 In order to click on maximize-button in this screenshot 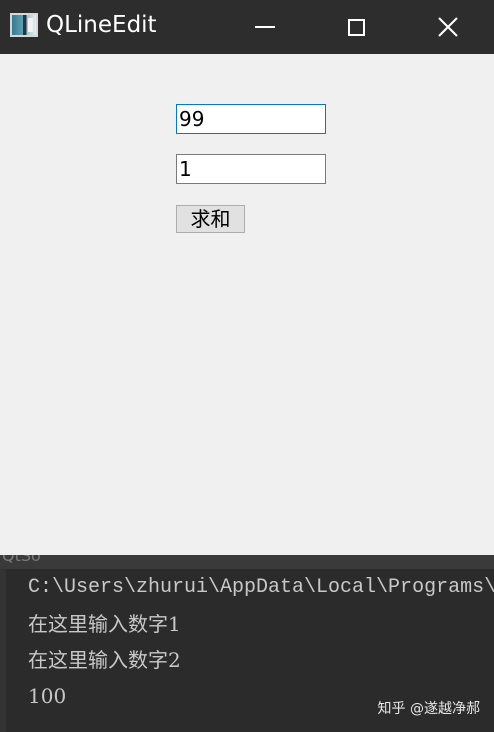, I will do `click(356, 27)`.